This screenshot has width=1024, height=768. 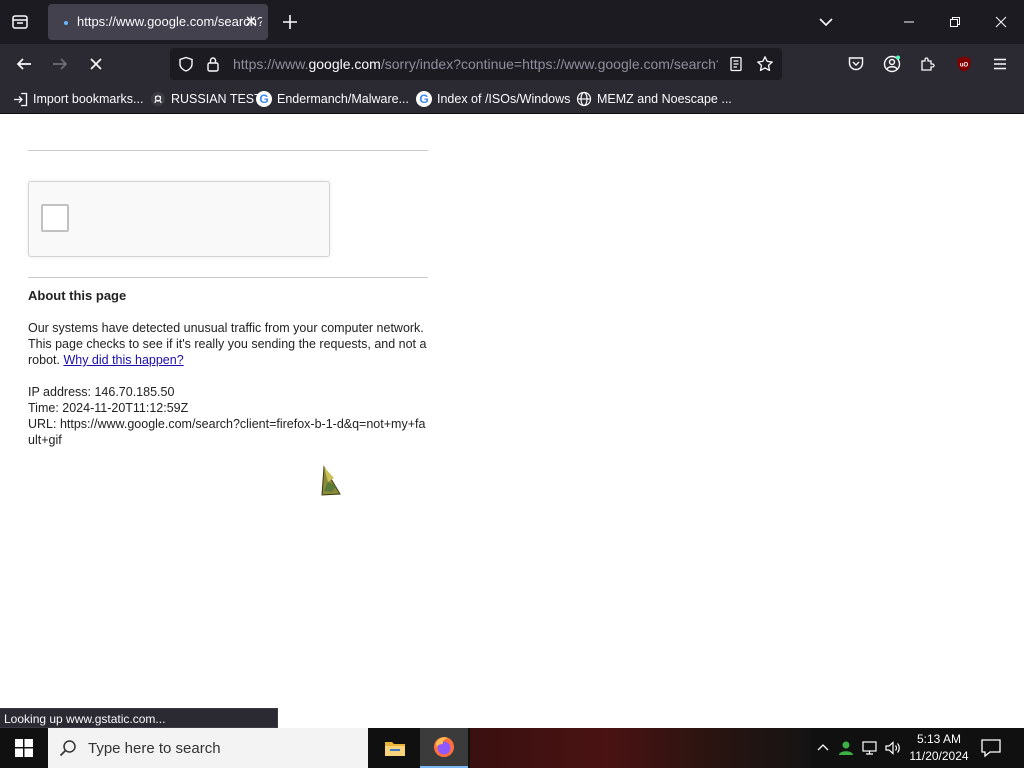 I want to click on restore-button, so click(x=955, y=22).